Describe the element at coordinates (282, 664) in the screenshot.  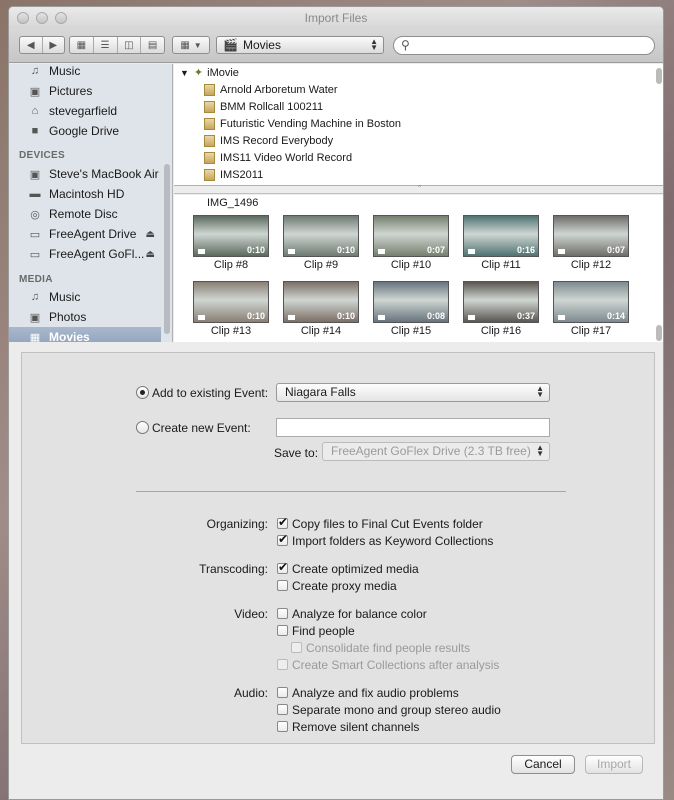
I see `smart-collections-checkbox` at that location.